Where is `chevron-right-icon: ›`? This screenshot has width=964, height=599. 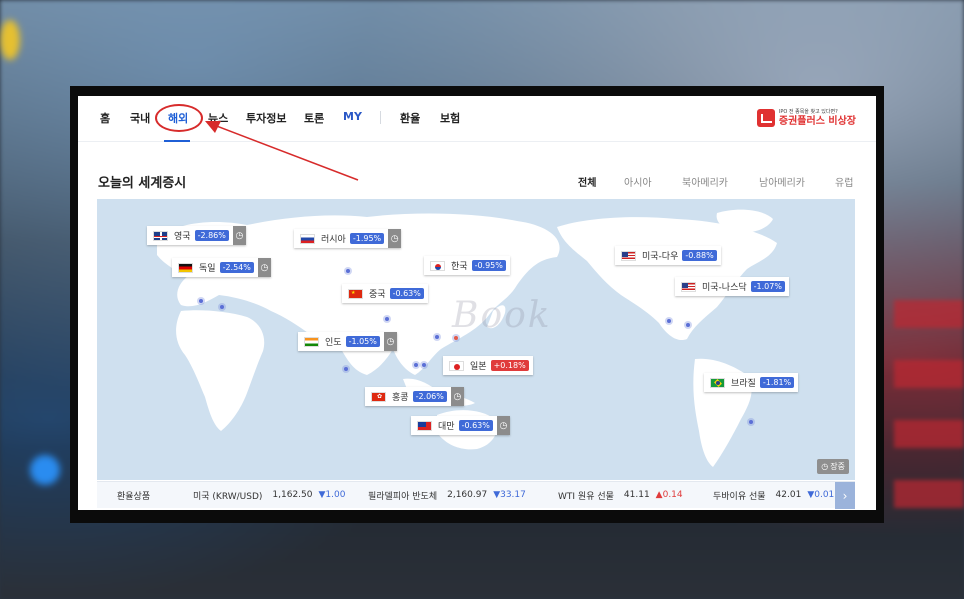
chevron-right-icon: › is located at coordinates (845, 495).